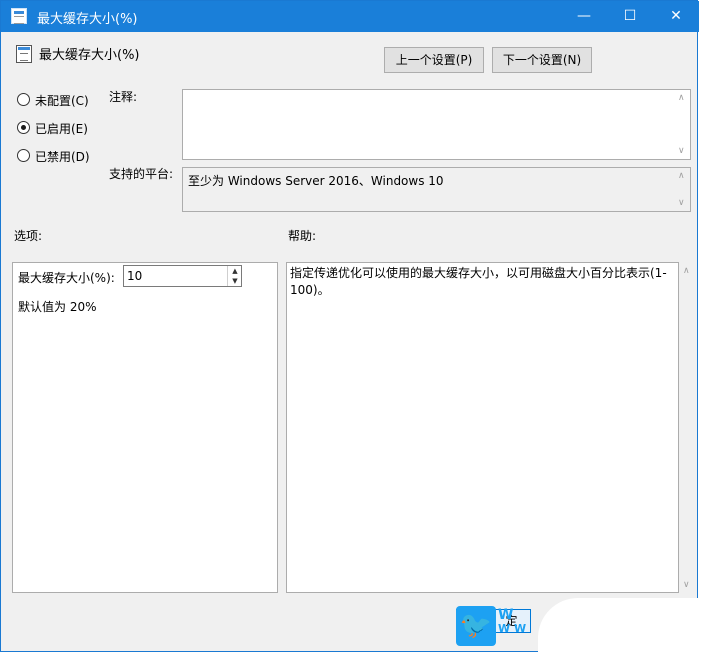  Describe the element at coordinates (23, 99) in the screenshot. I see `not-configured-radio` at that location.